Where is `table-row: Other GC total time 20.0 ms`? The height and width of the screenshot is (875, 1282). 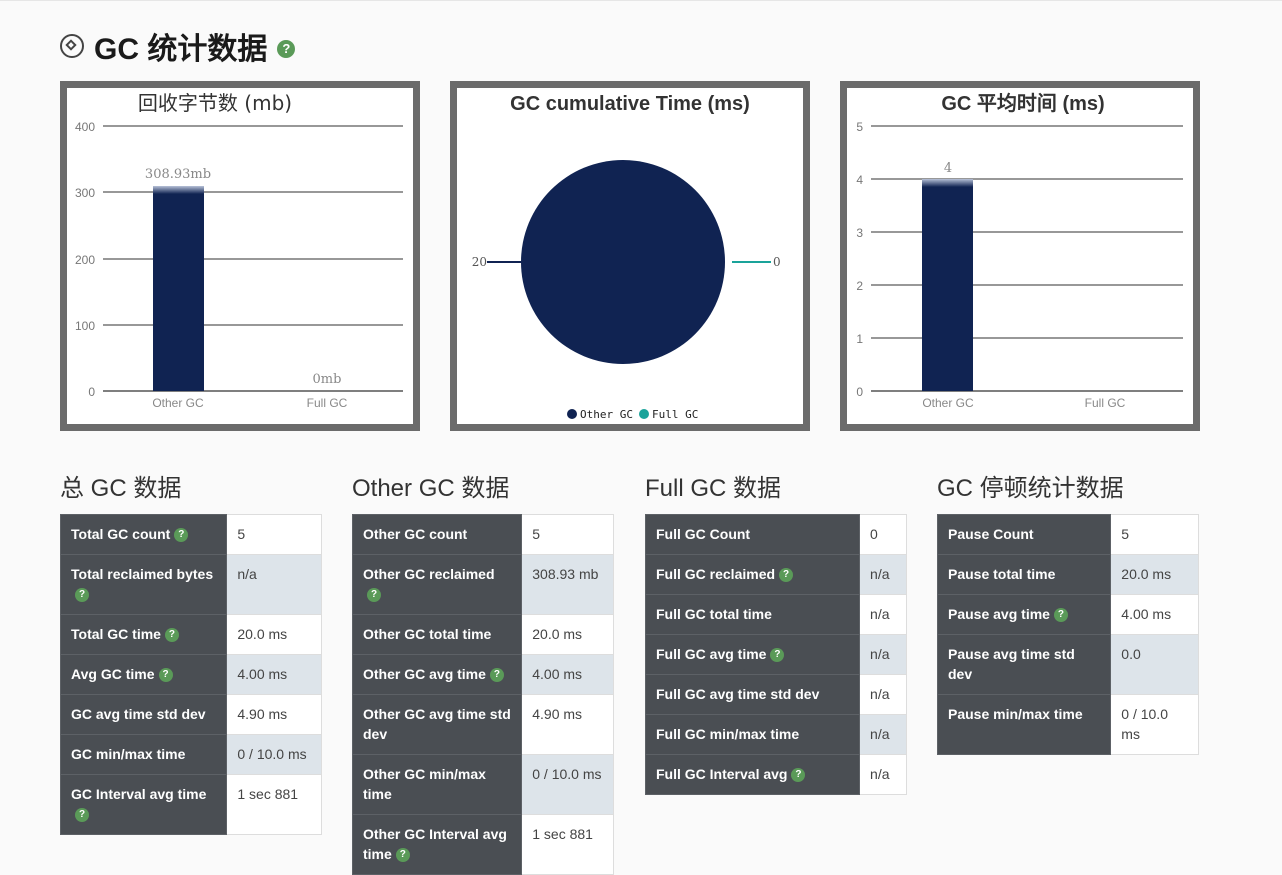
table-row: Other GC total time 20.0 ms is located at coordinates (482, 634).